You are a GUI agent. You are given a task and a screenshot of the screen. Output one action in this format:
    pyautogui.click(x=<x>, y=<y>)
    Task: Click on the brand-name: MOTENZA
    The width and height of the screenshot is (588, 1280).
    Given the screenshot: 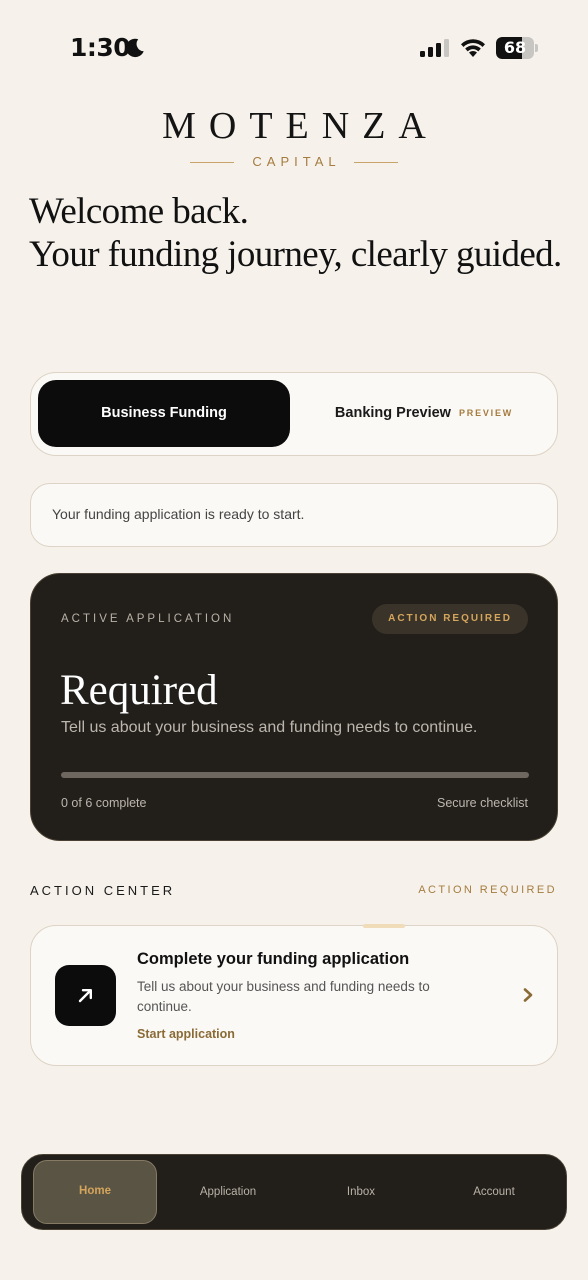 What is the action you would take?
    pyautogui.click(x=300, y=126)
    